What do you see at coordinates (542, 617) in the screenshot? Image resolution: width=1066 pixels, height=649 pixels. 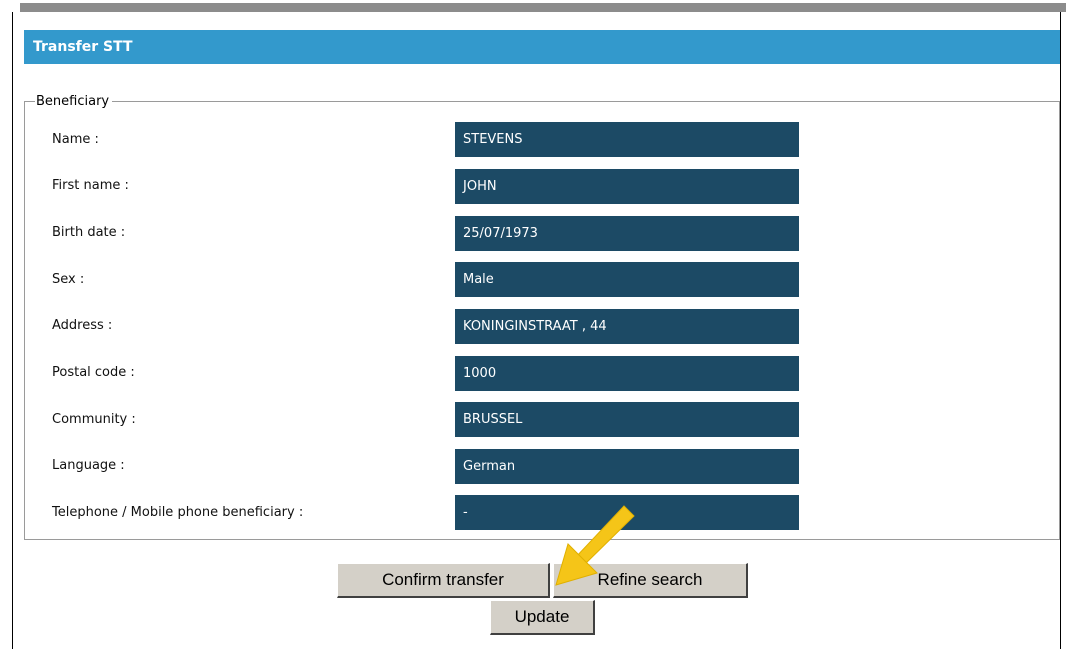 I see `update-button: Update` at bounding box center [542, 617].